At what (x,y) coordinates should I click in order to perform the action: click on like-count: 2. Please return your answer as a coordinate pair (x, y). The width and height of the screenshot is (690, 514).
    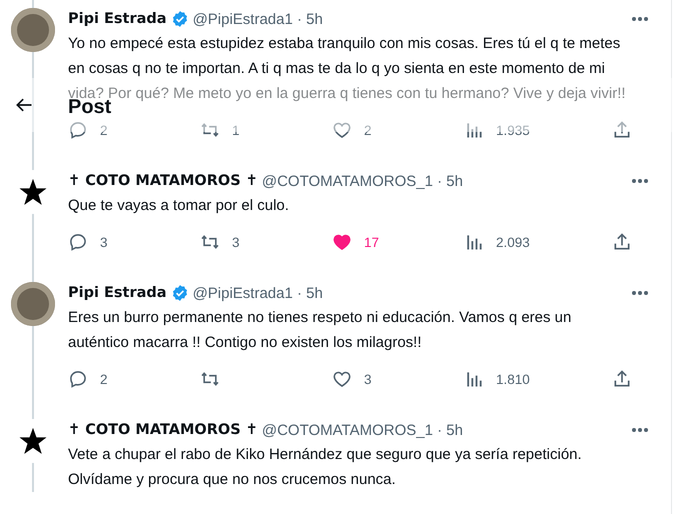
    Looking at the image, I should click on (368, 130).